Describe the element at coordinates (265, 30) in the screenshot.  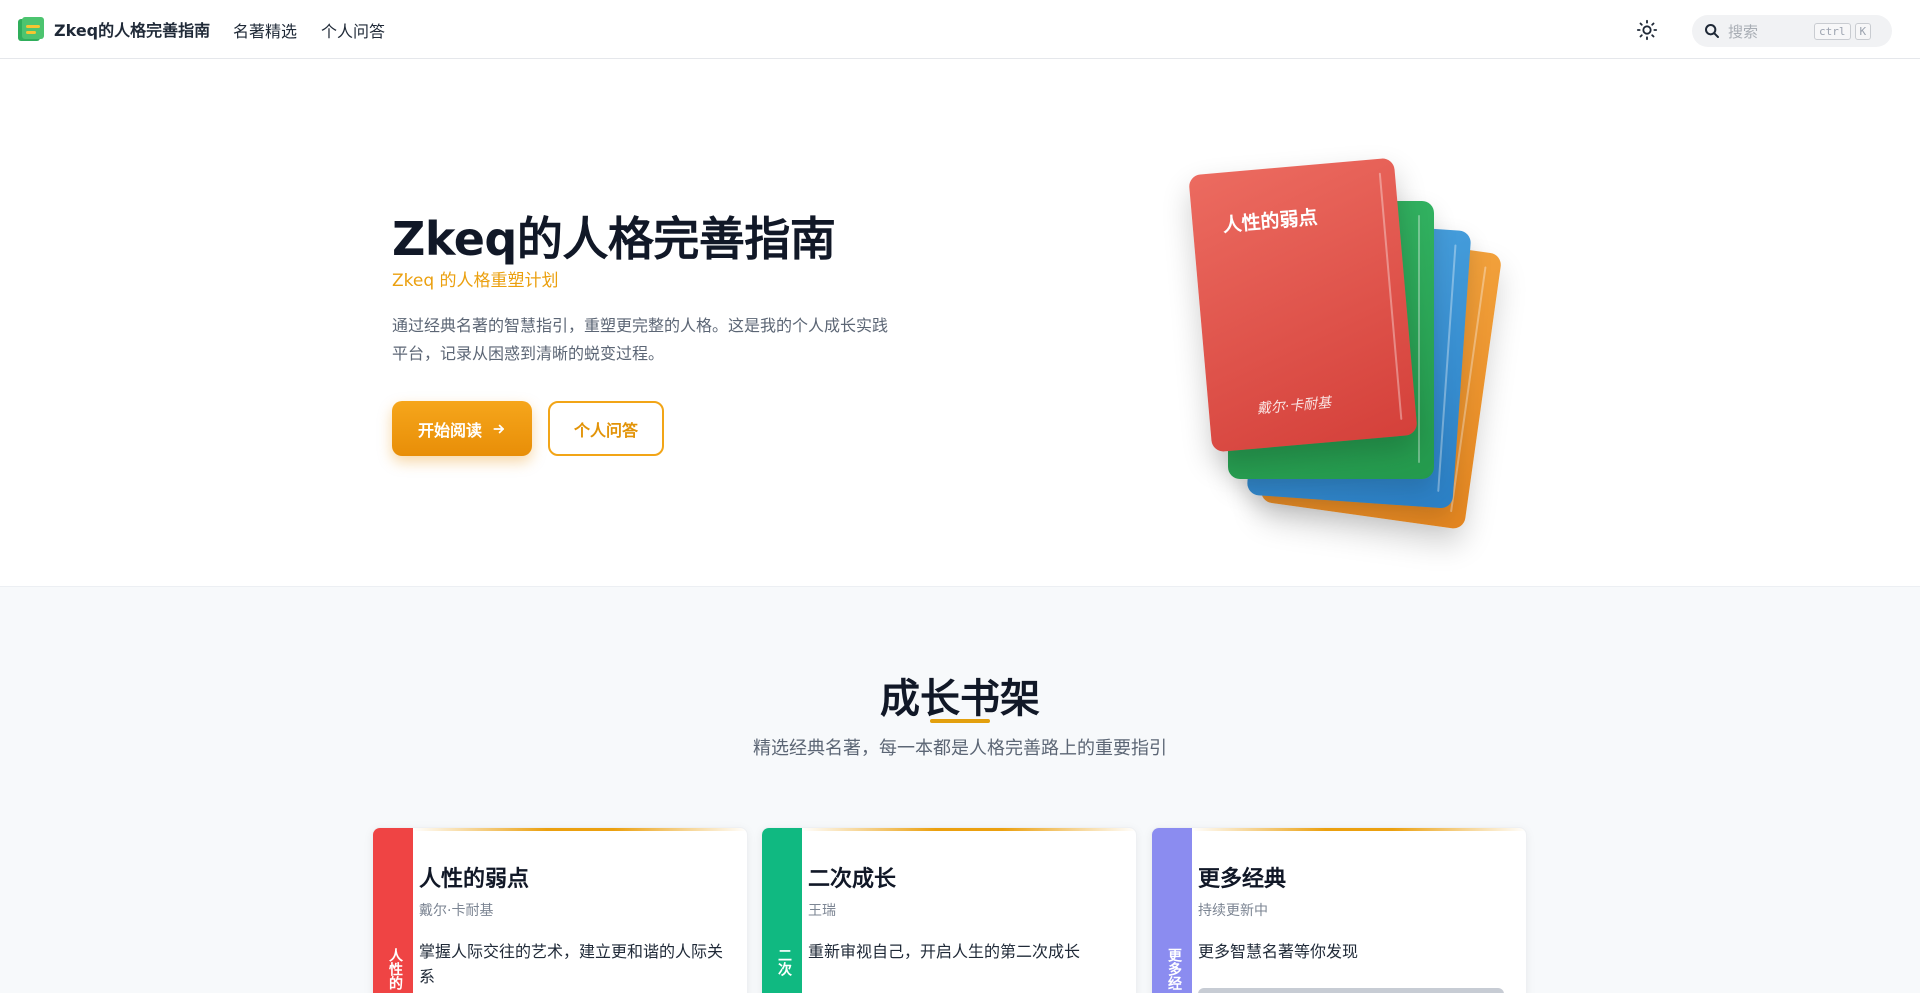
I see `nav-link-classics: 名著精选` at that location.